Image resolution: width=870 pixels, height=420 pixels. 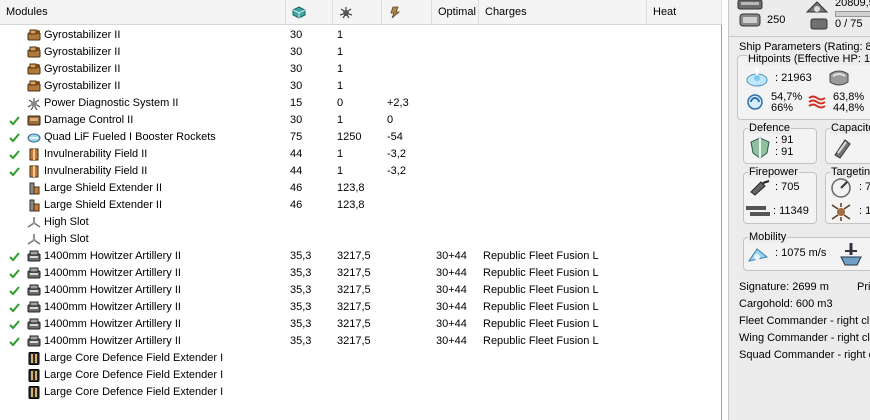 I want to click on cpu-column-header, so click(x=309, y=12).